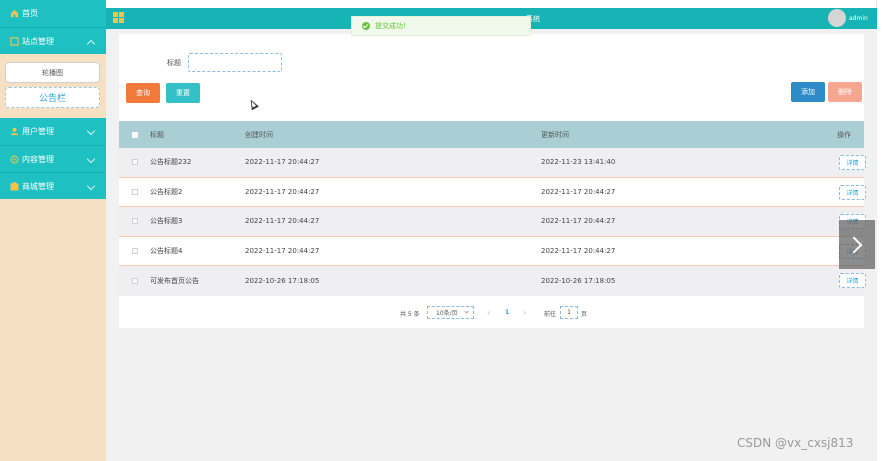 The image size is (891, 461). Describe the element at coordinates (584, 314) in the screenshot. I see `goto-unit-label: 页` at that location.